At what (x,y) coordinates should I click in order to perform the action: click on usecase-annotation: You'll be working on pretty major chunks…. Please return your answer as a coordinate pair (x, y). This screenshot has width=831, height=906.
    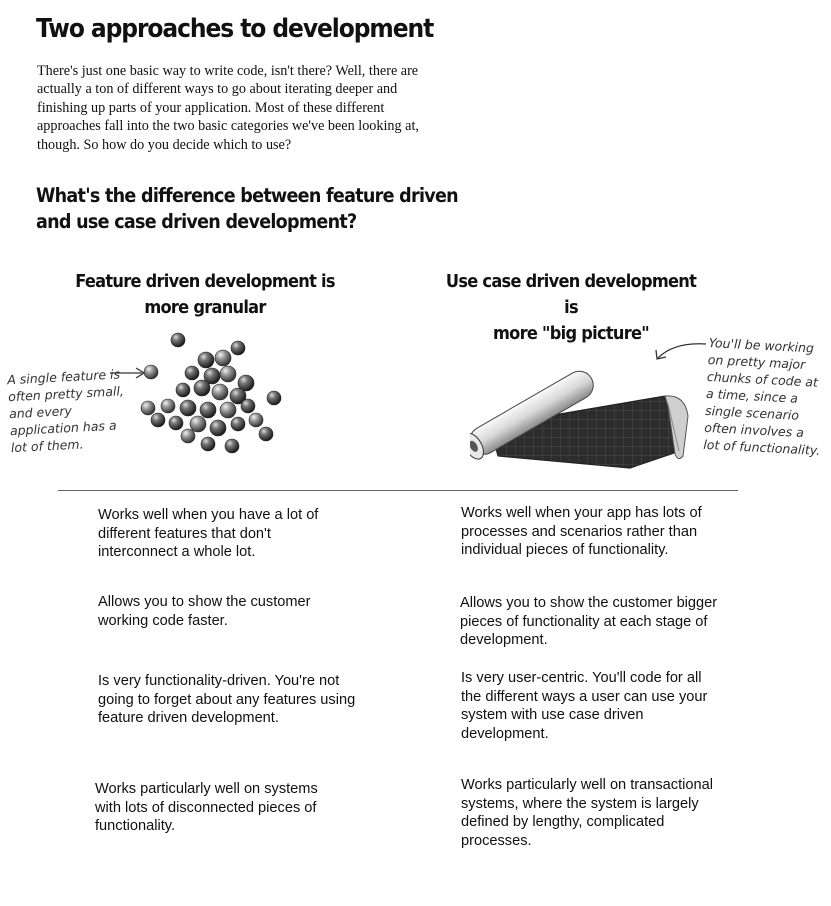
    Looking at the image, I should click on (762, 396).